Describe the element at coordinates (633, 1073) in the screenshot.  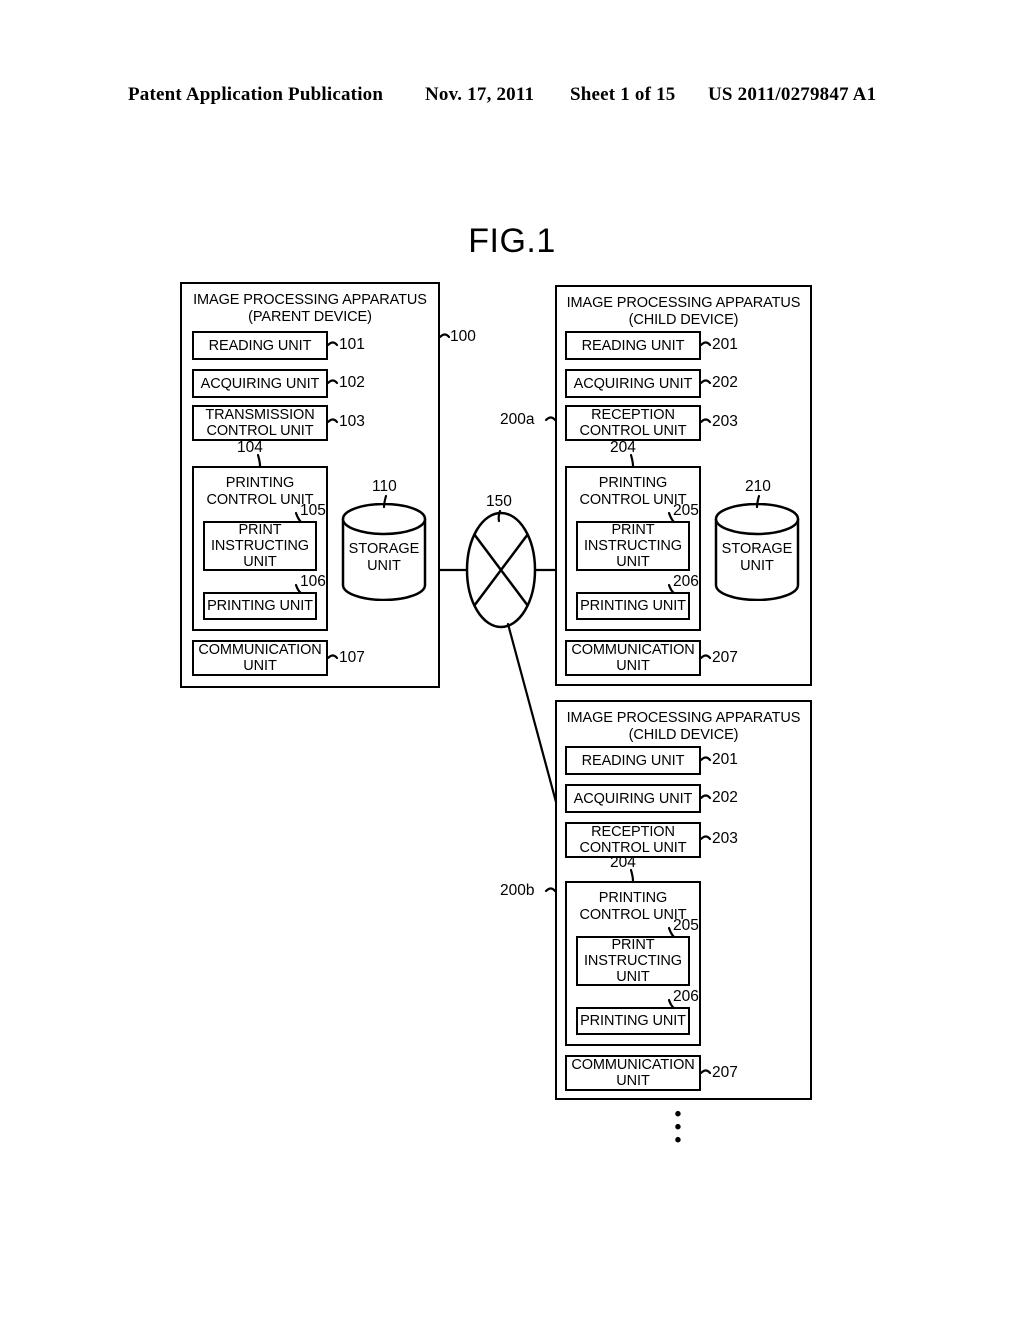
I see `child-b-communication-unit: COMMUNICATION UNIT` at that location.